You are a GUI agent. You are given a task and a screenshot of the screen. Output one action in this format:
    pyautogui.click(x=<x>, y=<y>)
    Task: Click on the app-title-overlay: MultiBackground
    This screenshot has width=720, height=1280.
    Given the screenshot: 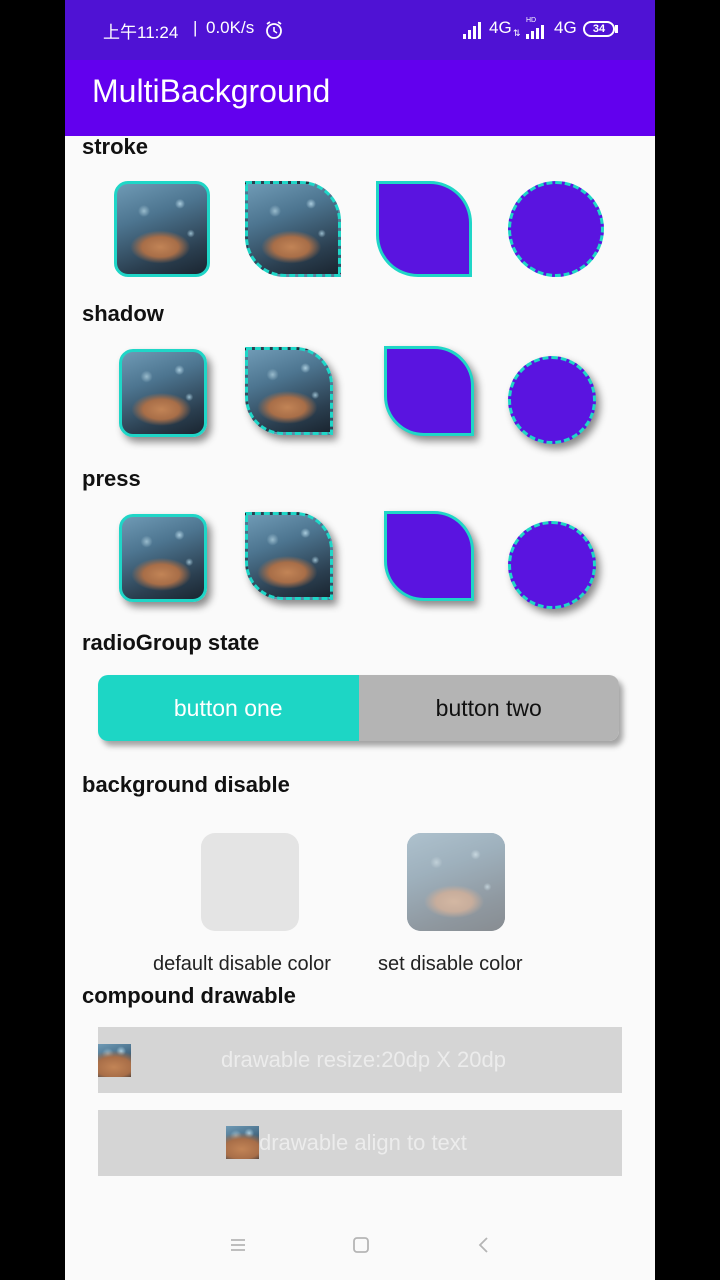 What is the action you would take?
    pyautogui.click(x=211, y=91)
    